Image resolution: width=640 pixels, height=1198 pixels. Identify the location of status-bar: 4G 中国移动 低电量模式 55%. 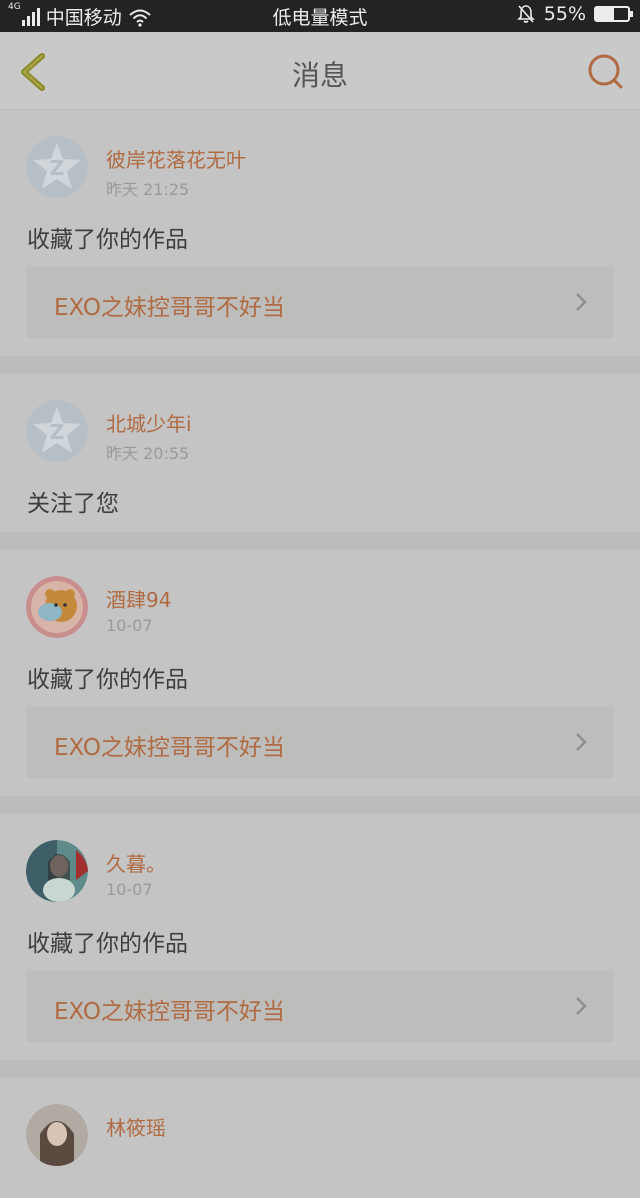
(320, 16).